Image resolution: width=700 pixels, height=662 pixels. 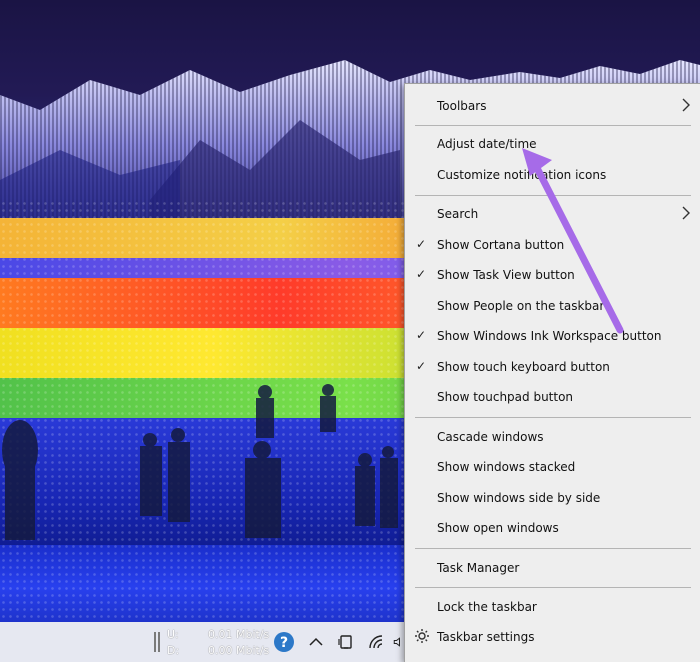 I want to click on upload-speed: 0.01 Mbit/s, so click(x=239, y=634).